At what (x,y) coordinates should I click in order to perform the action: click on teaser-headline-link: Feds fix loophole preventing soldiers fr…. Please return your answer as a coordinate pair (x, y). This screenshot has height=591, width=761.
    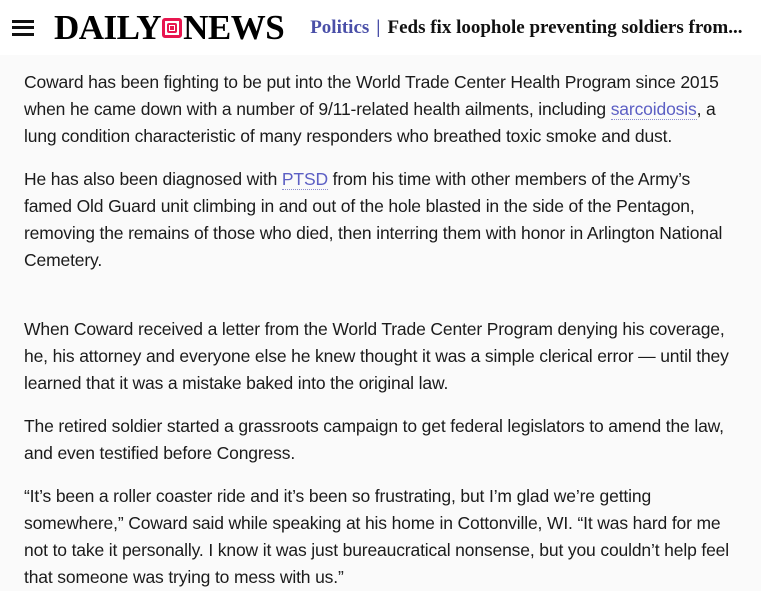
    Looking at the image, I should click on (564, 28).